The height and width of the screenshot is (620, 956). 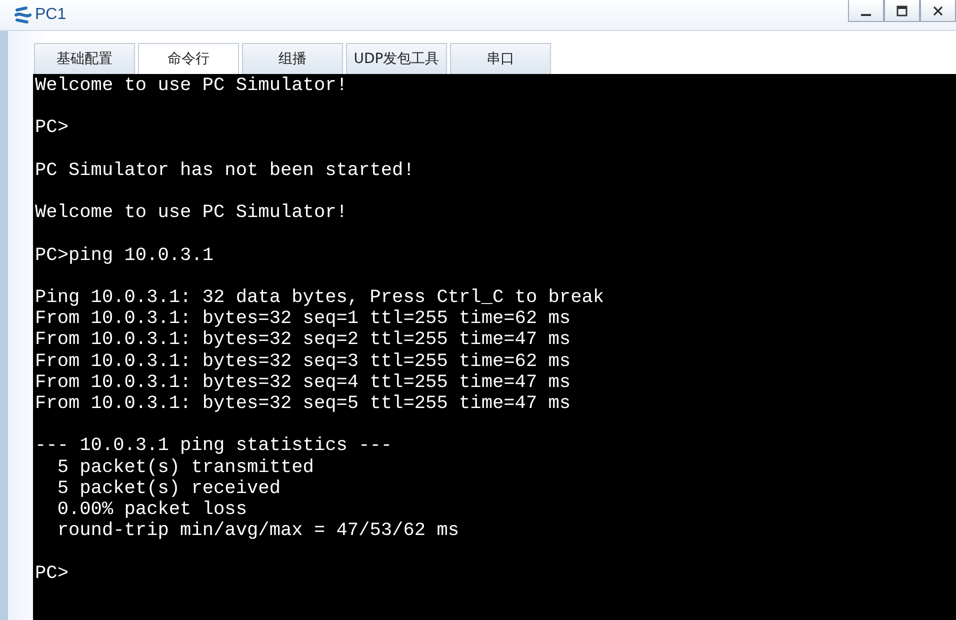 I want to click on tab: 串口, so click(x=500, y=58).